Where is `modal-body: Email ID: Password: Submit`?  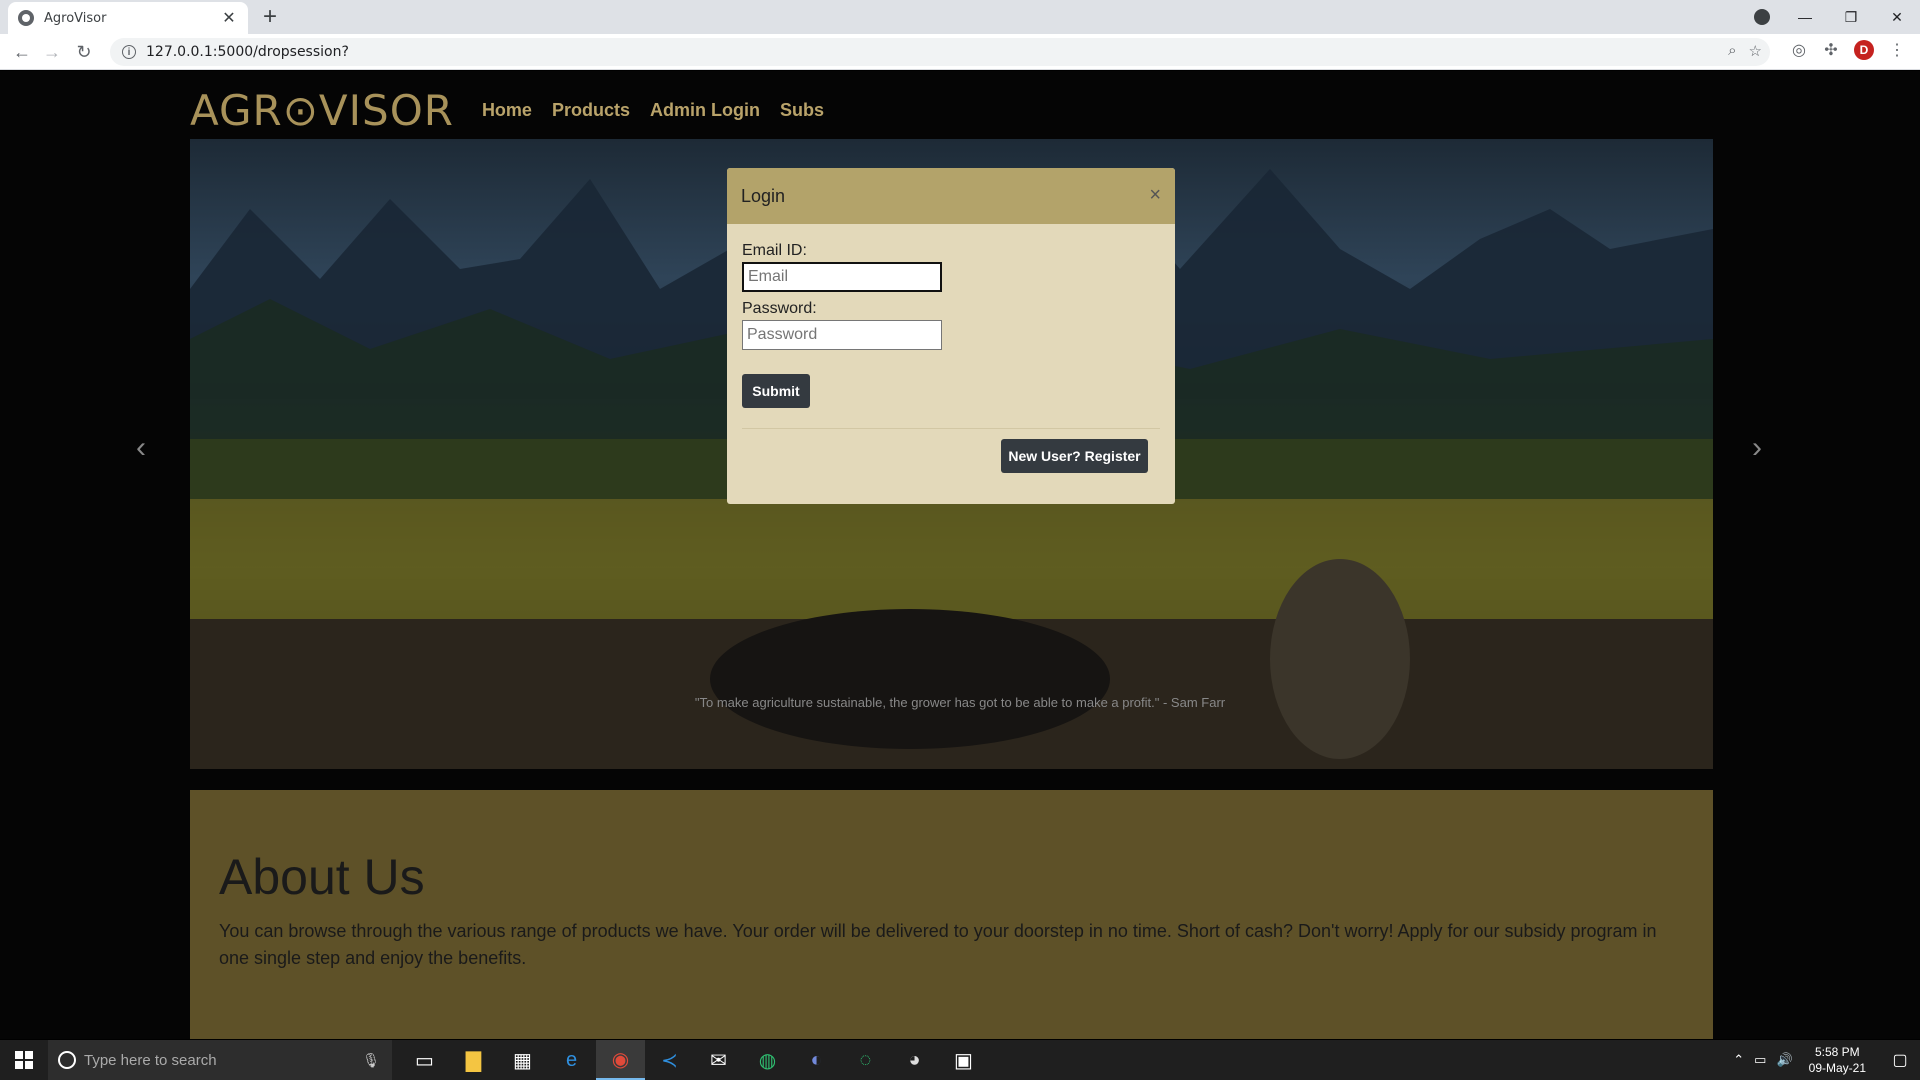 modal-body: Email ID: Password: Submit is located at coordinates (951, 342).